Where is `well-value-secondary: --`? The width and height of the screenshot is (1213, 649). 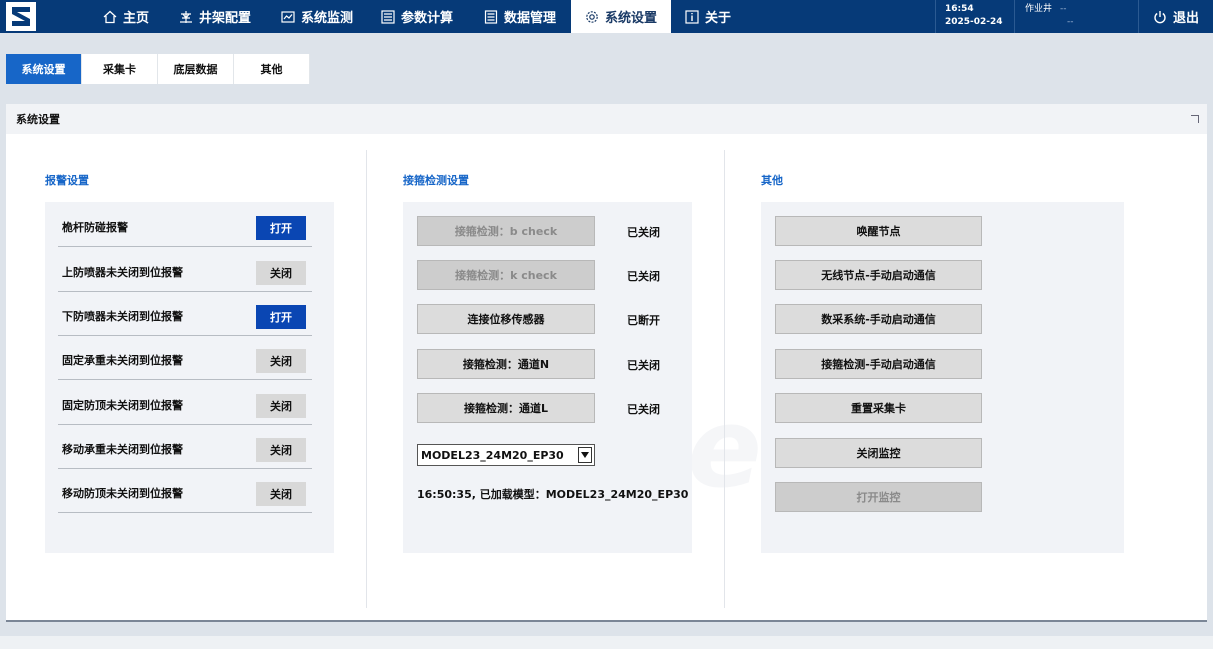 well-value-secondary: -- is located at coordinates (1070, 22).